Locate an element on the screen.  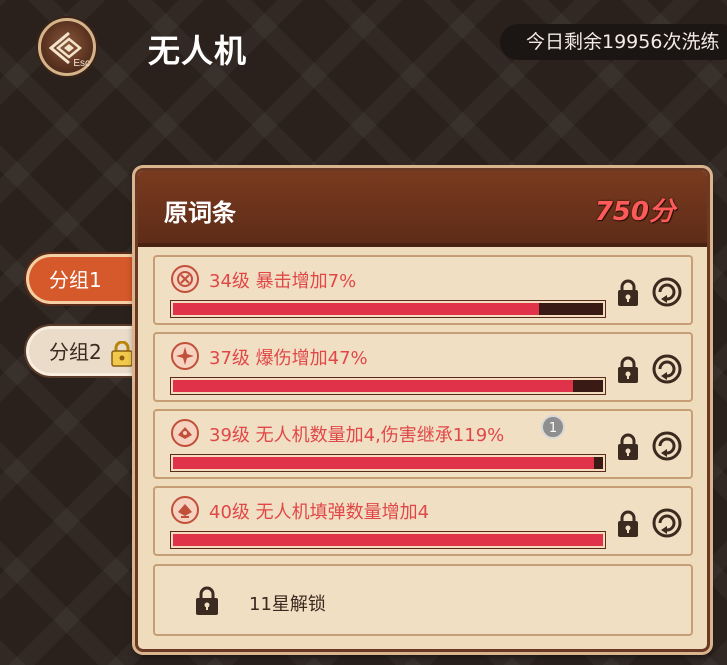
locked-affix-slot: 11星解锁 is located at coordinates (423, 600).